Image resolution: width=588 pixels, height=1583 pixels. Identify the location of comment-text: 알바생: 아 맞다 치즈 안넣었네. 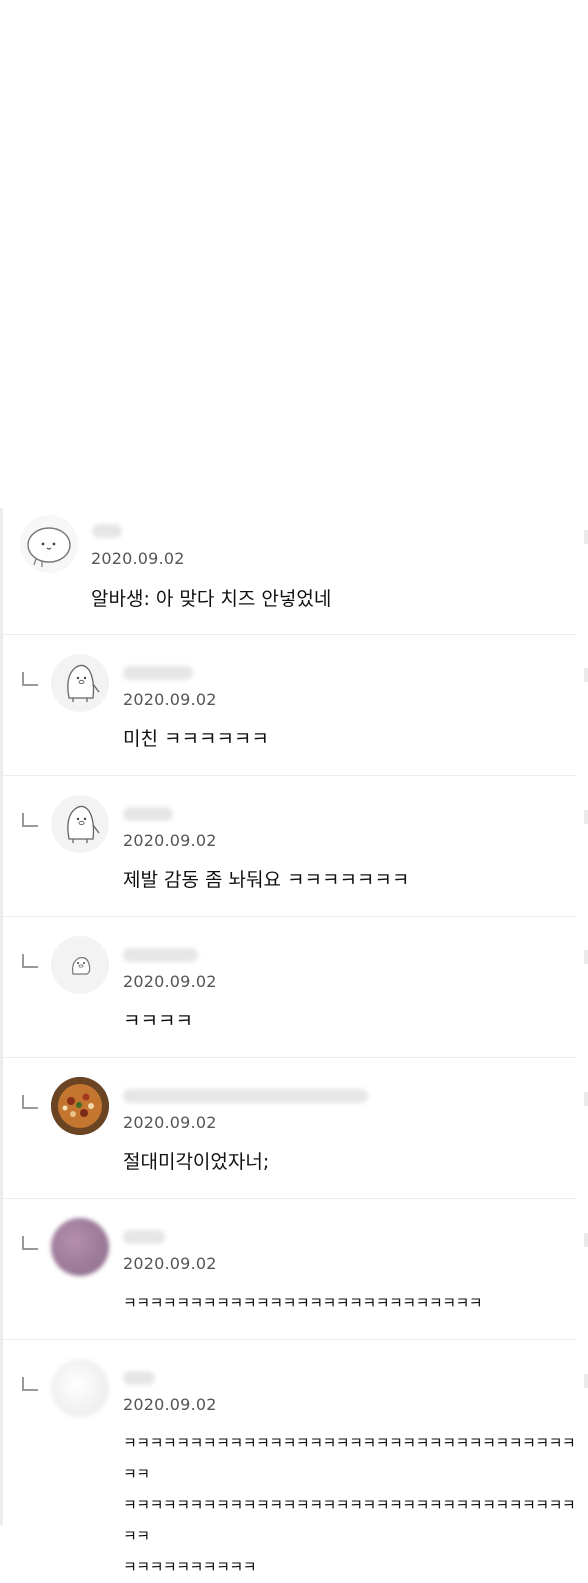
(211, 599).